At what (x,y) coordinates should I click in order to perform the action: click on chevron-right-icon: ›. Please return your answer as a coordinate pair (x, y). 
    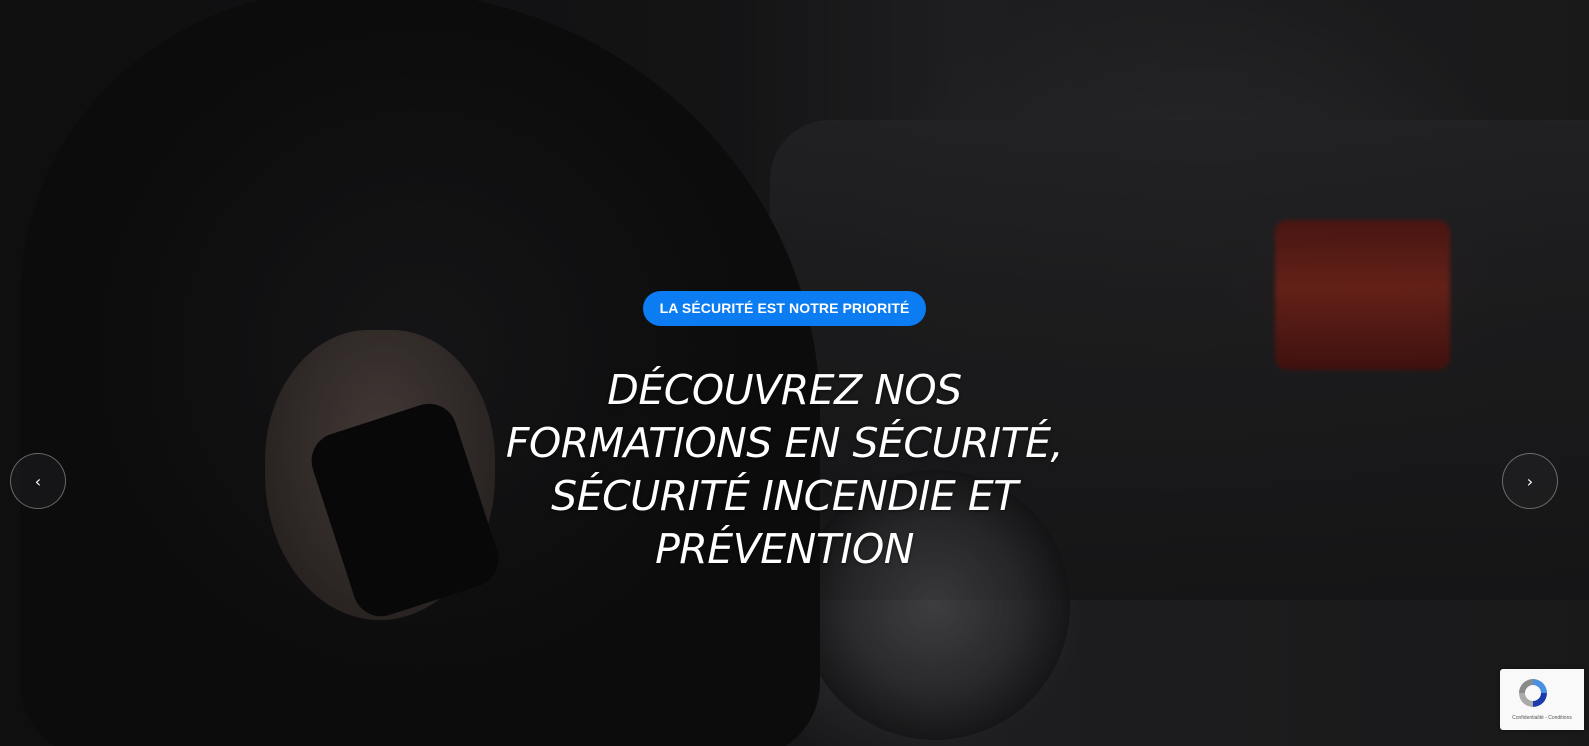
    Looking at the image, I should click on (1530, 481).